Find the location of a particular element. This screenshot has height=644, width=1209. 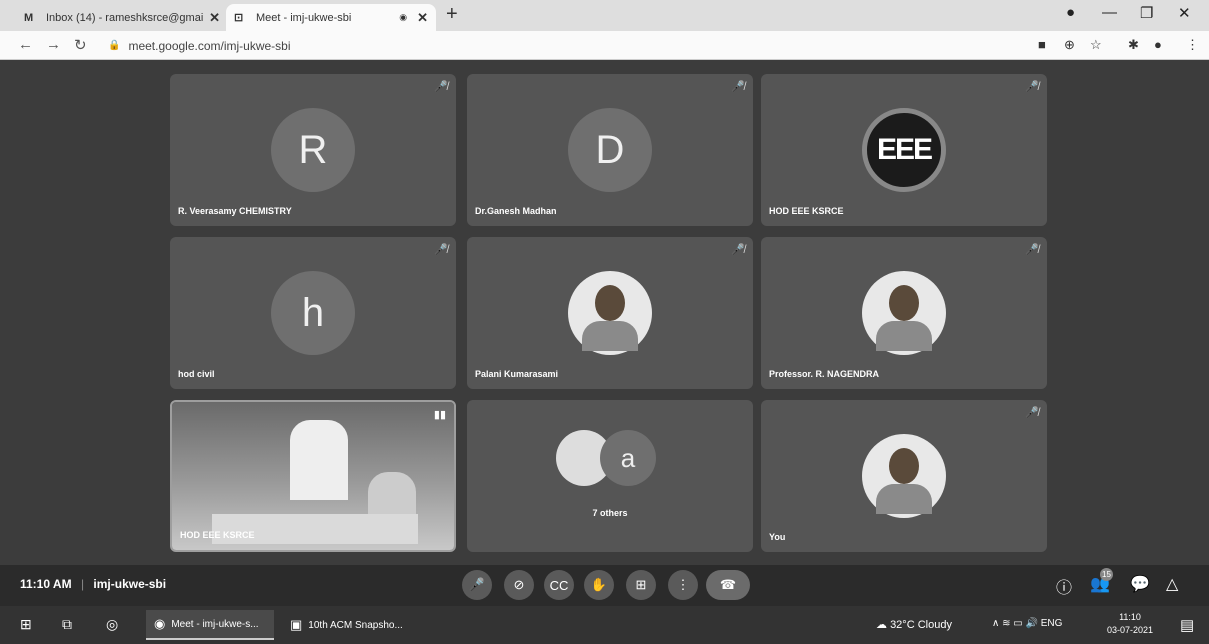

leave-call-icon: ☎ is located at coordinates (728, 585).